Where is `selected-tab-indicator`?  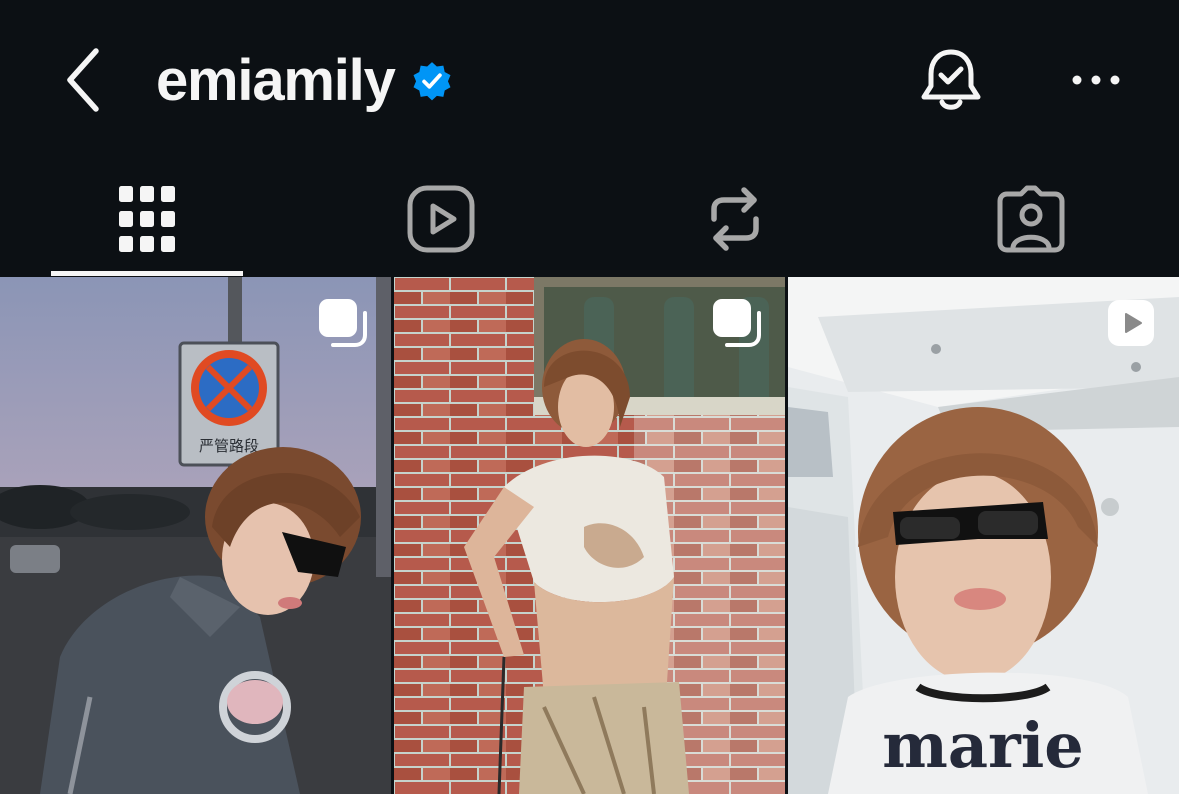 selected-tab-indicator is located at coordinates (147, 273).